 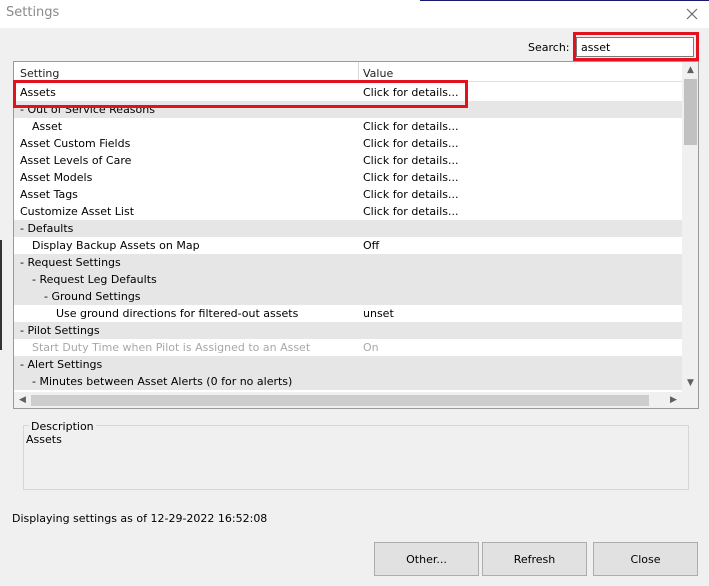 I want to click on setting-name: - Defaults, so click(x=47, y=228).